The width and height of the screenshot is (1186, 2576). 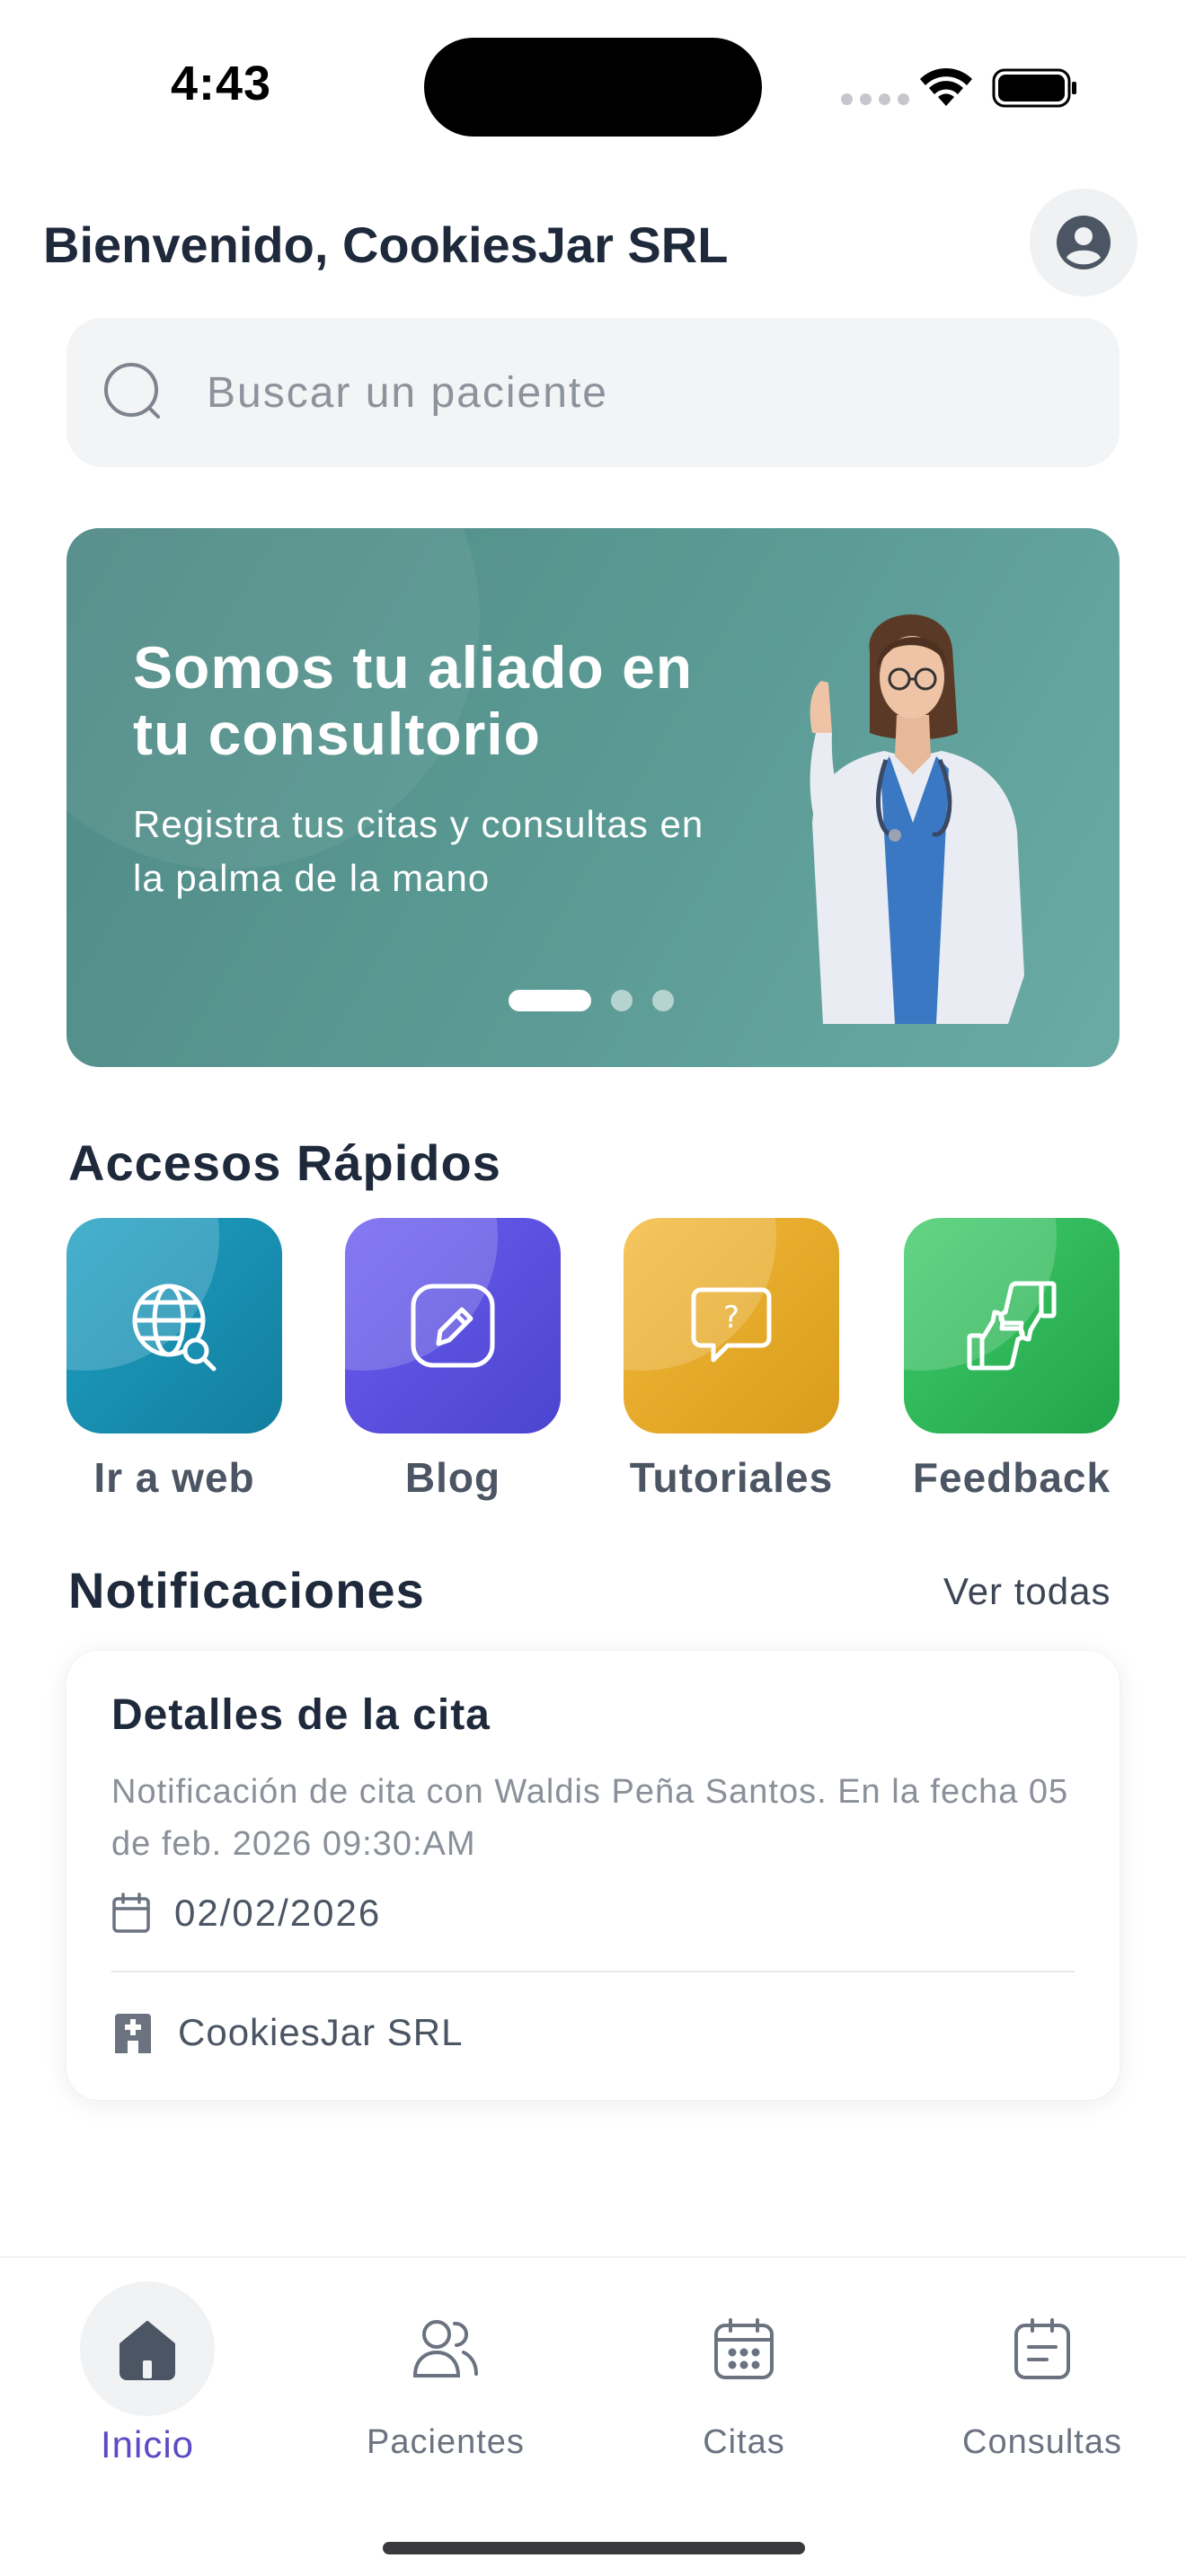 I want to click on users-icon, so click(x=445, y=2349).